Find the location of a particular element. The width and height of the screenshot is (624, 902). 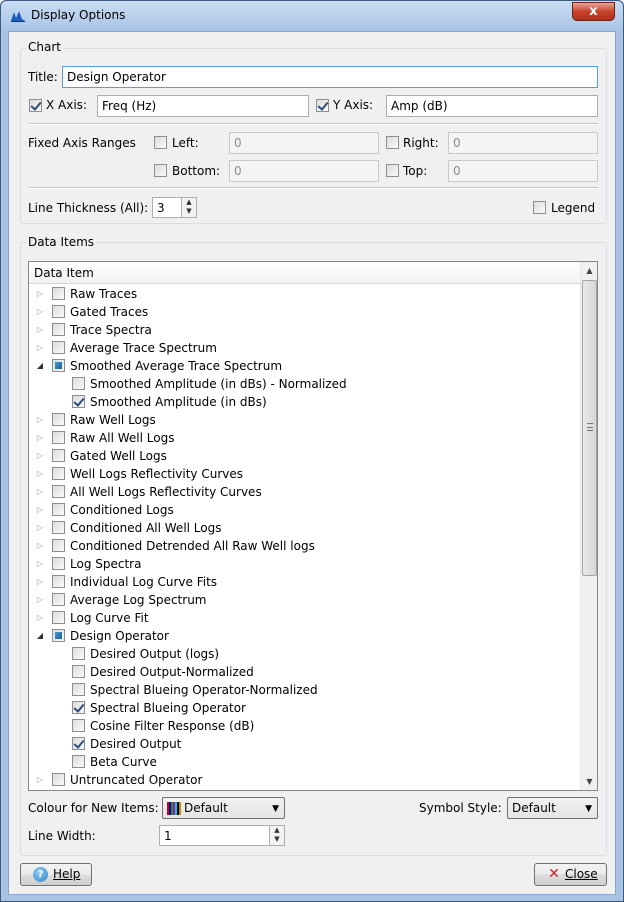

tree-row: Spectral Blueing Operator-Normalized is located at coordinates (304, 690).